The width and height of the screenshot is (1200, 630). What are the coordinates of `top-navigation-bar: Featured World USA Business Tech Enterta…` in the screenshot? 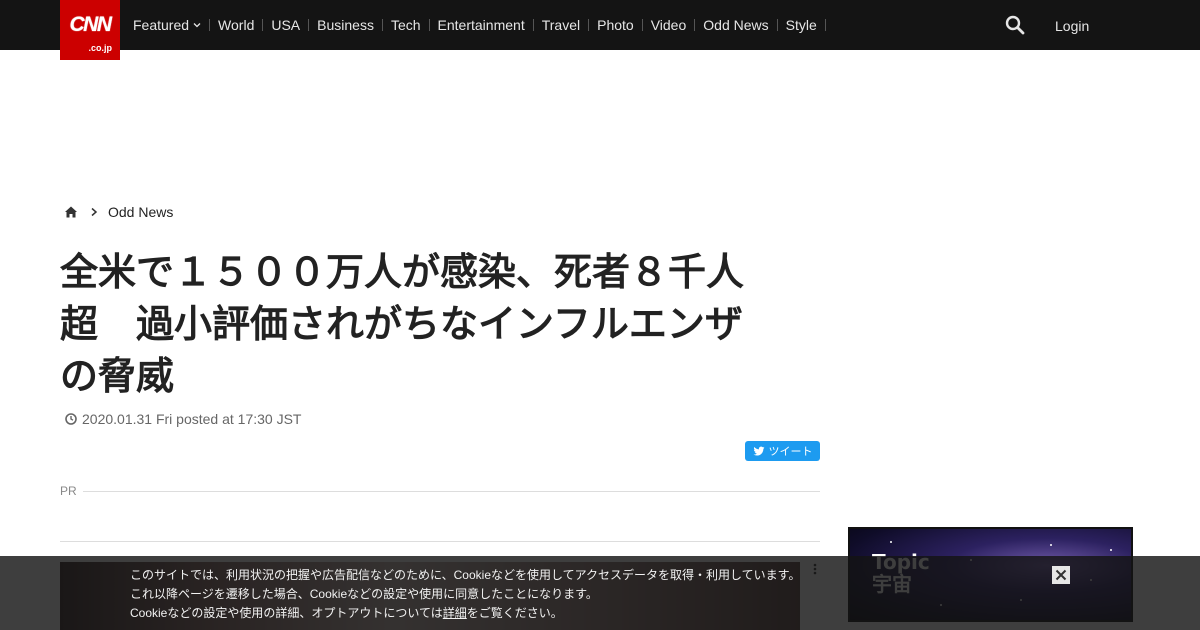 It's located at (600, 25).